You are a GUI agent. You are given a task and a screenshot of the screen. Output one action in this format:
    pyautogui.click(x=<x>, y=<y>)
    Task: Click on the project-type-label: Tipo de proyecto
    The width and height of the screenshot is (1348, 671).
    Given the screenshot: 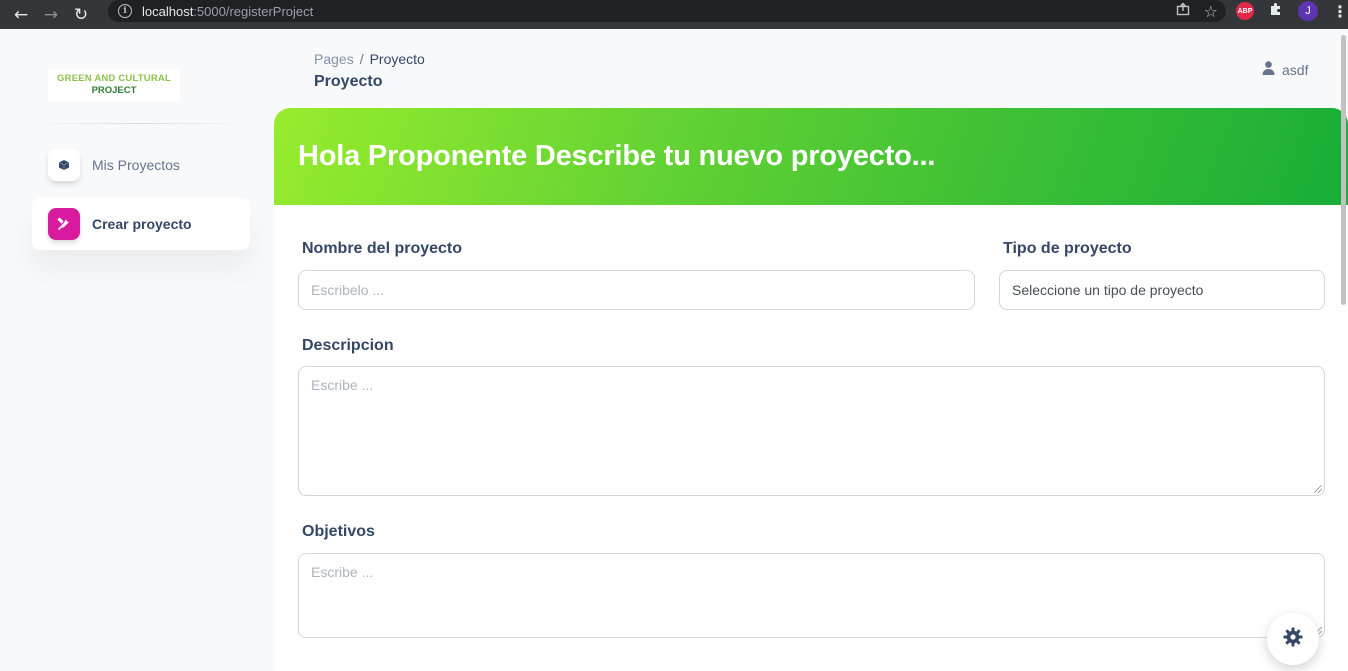 What is the action you would take?
    pyautogui.click(x=1067, y=248)
    